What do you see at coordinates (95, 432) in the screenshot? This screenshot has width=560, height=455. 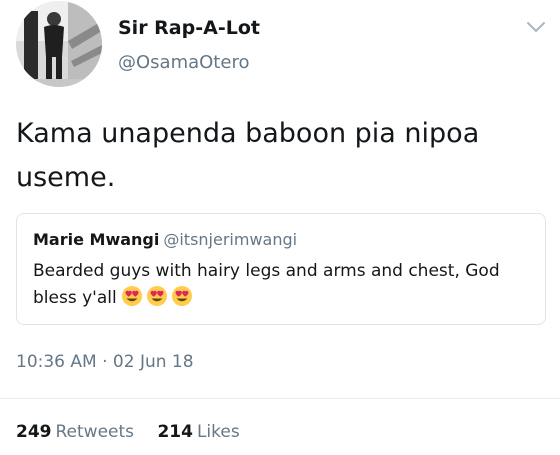 I see `retweets-label: Retweets` at bounding box center [95, 432].